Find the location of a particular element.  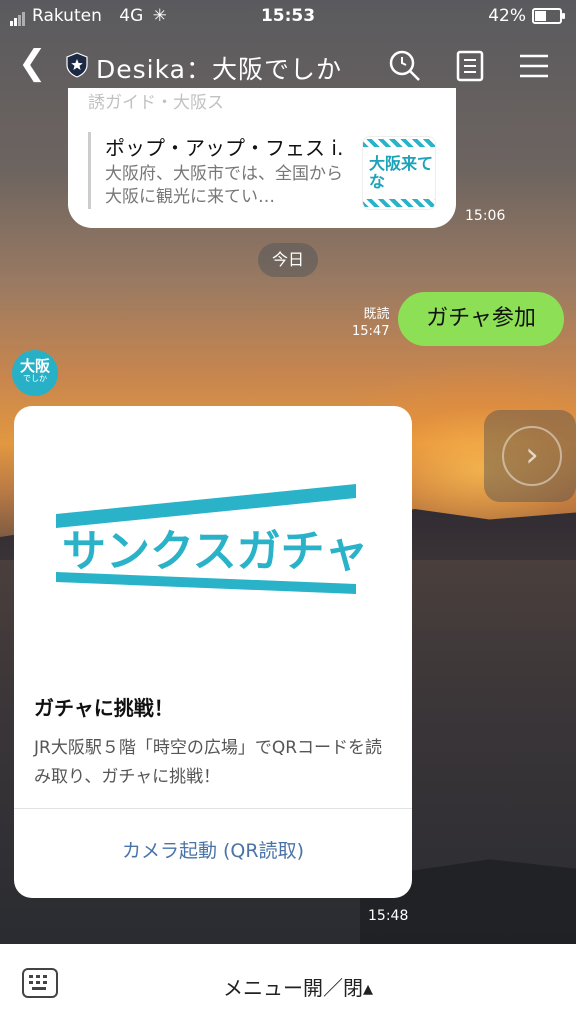

notes-icon is located at coordinates (470, 66).